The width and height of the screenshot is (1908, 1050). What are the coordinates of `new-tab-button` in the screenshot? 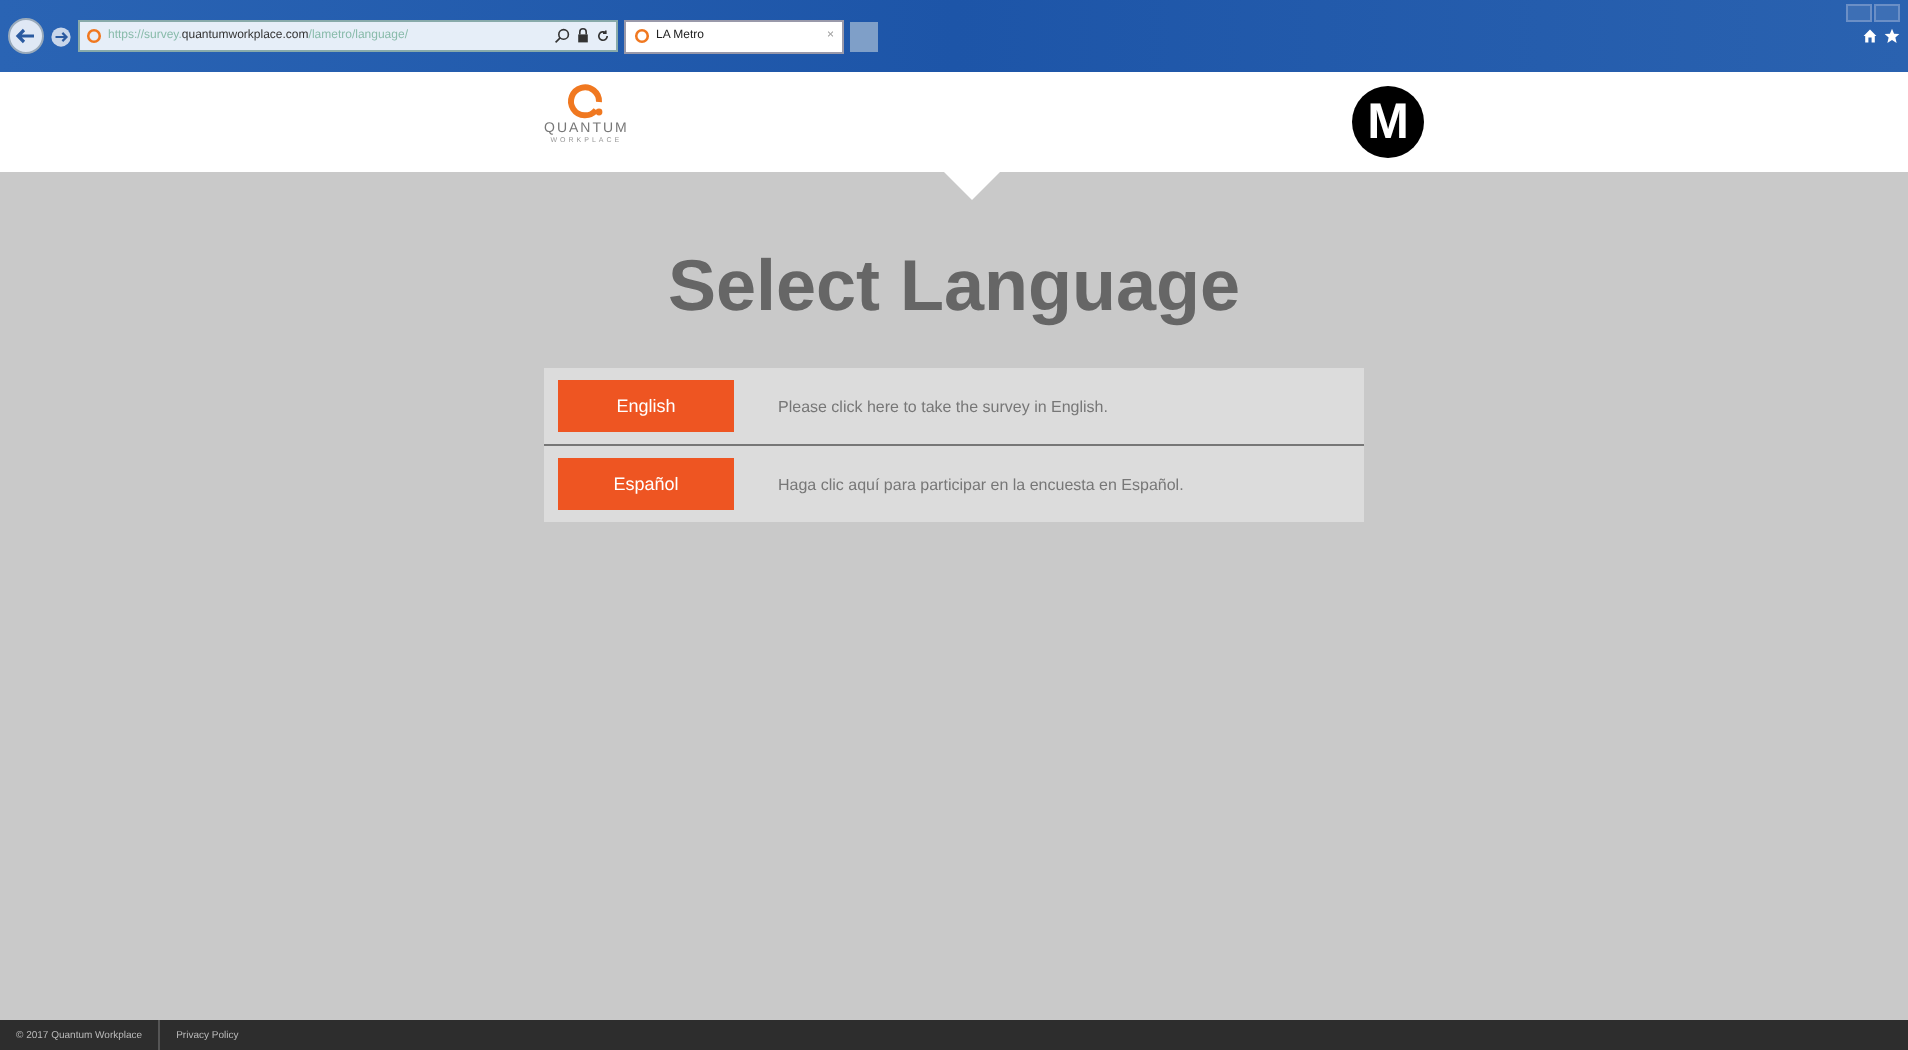 It's located at (864, 36).